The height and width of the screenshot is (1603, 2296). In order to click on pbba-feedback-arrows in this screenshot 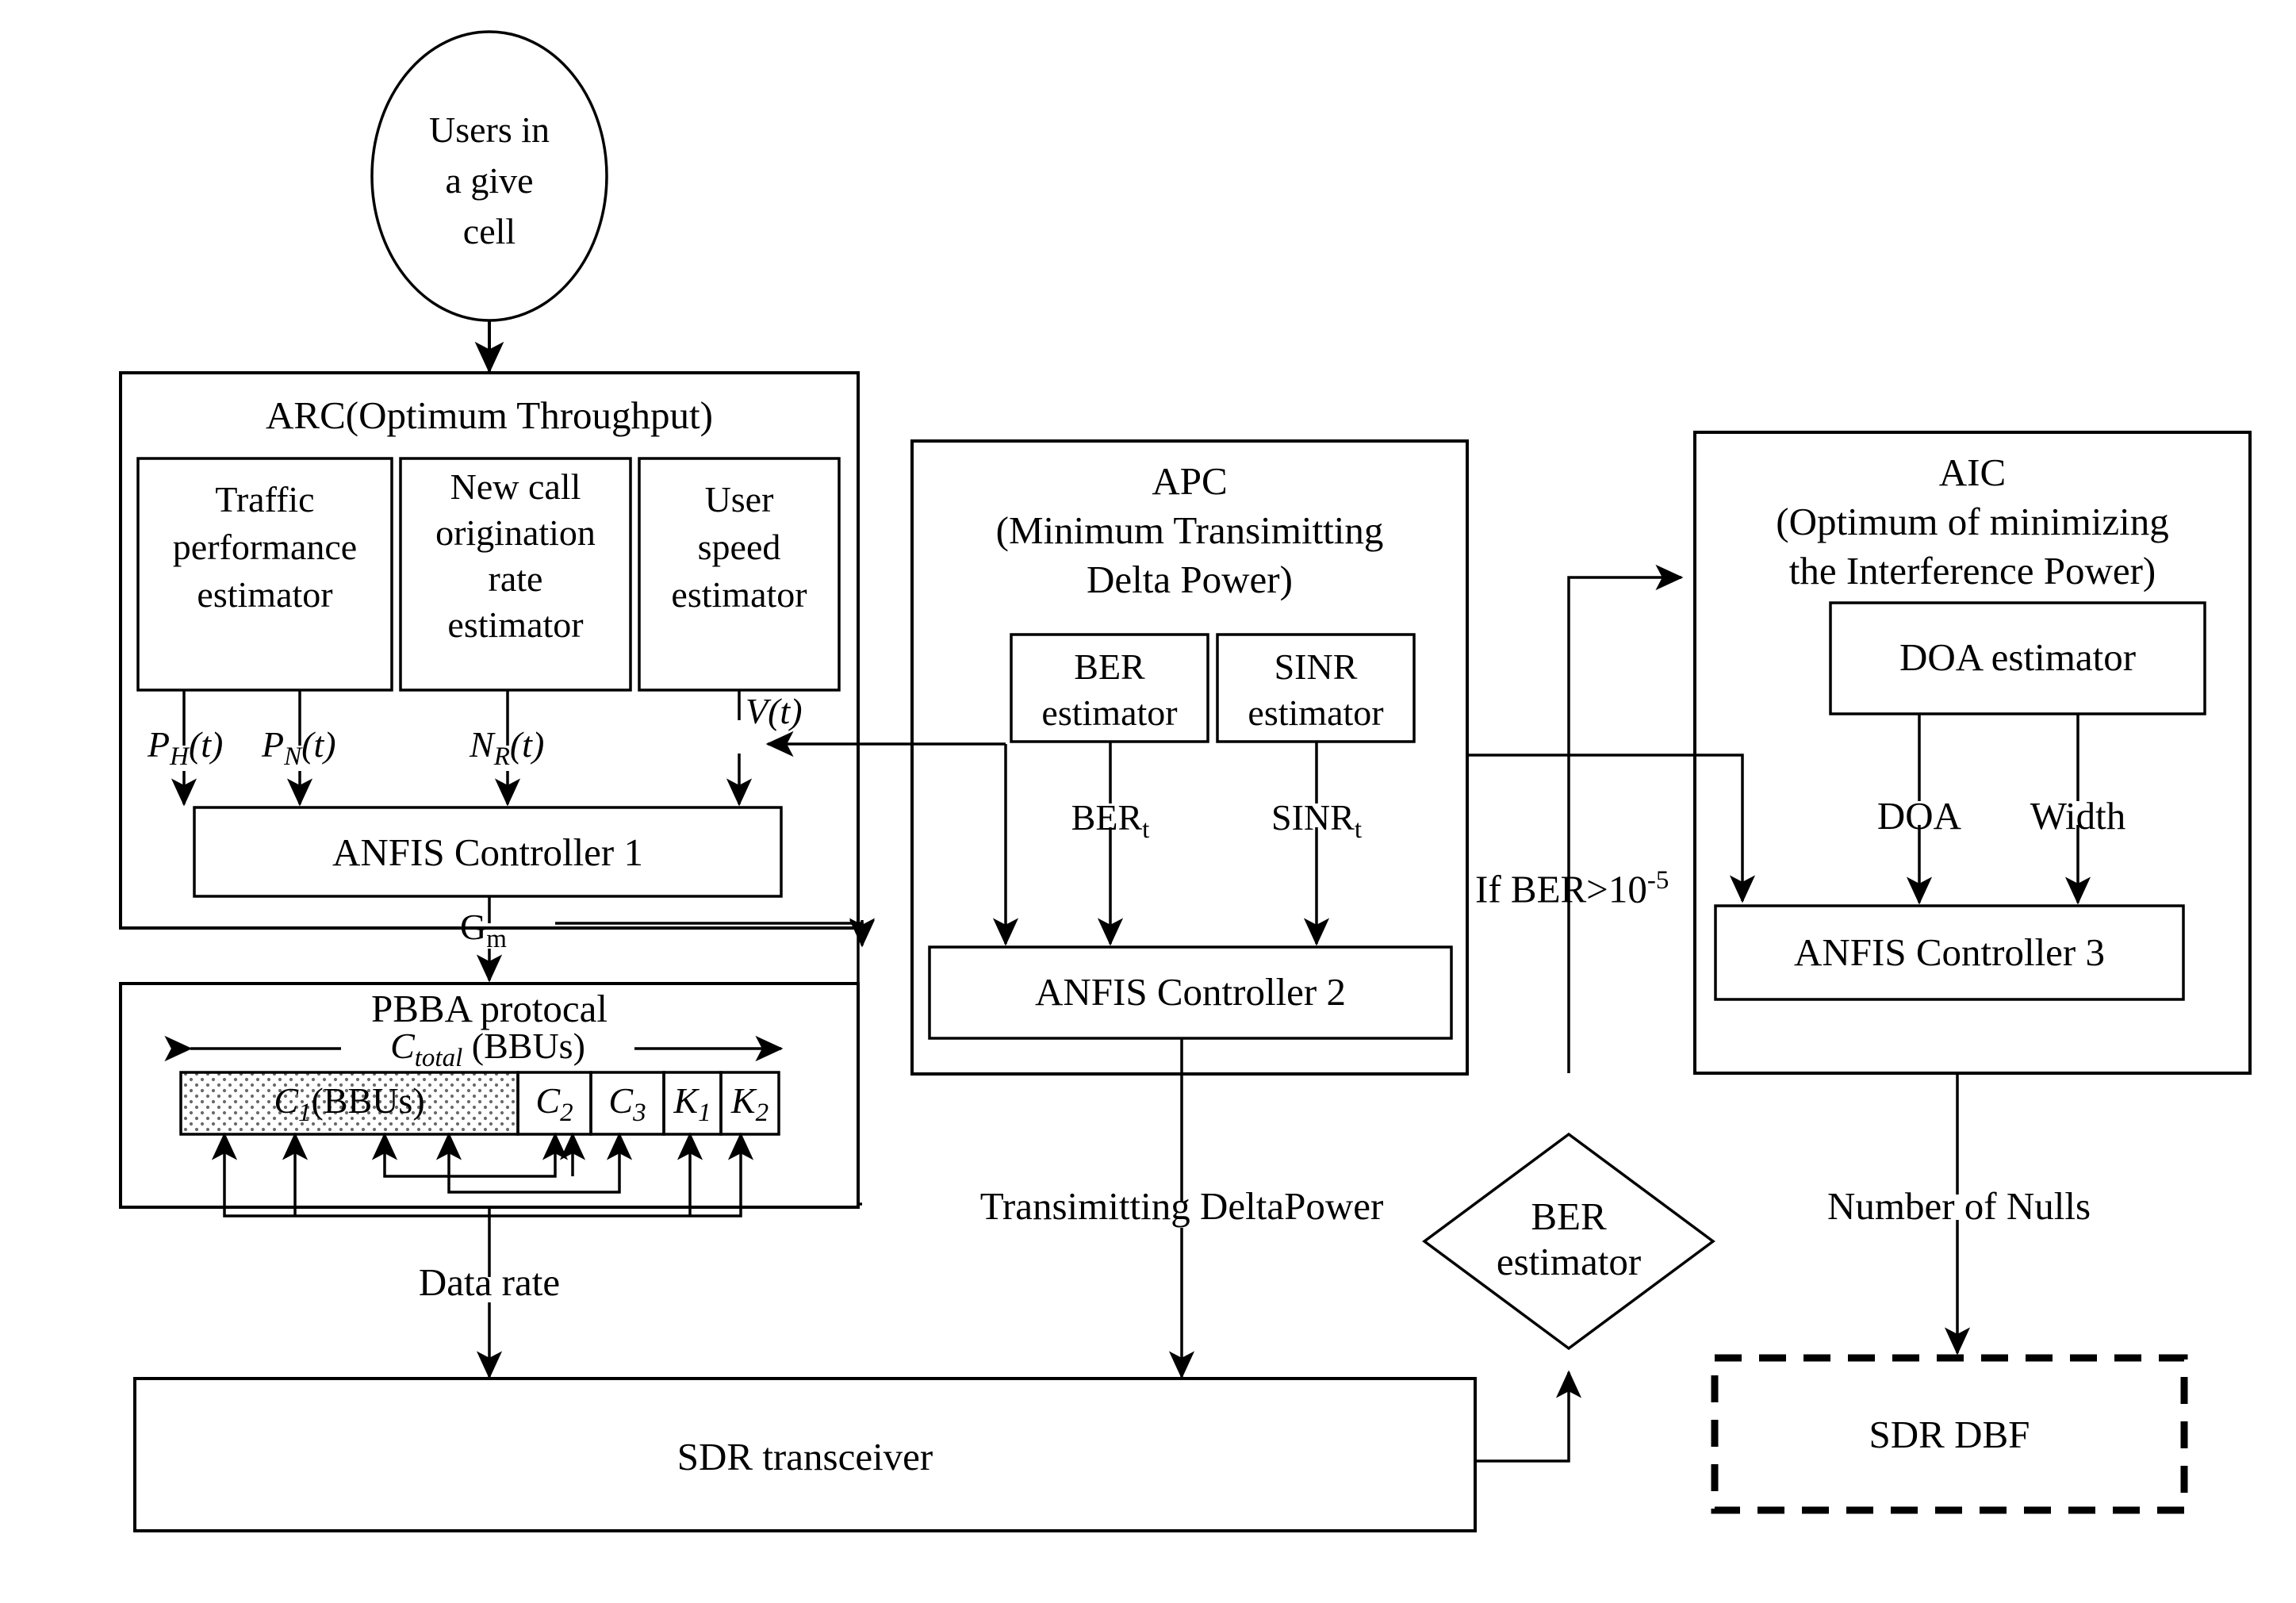, I will do `click(482, 1146)`.